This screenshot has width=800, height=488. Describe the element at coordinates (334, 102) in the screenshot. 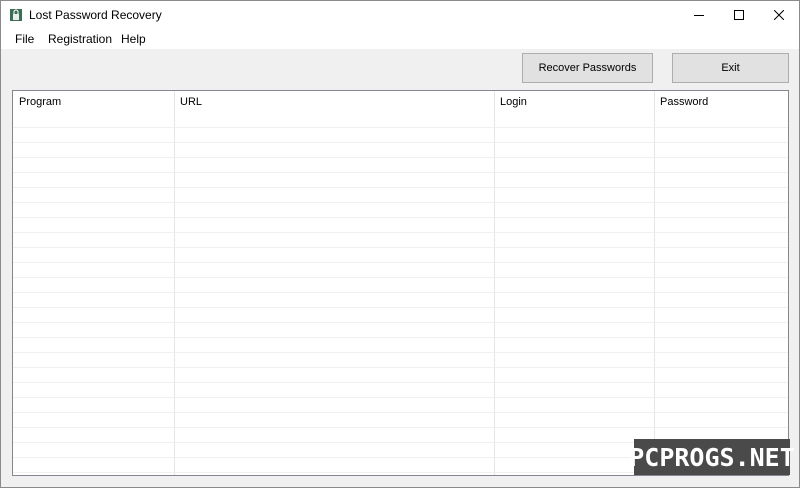

I see `column-header-url: URL` at that location.